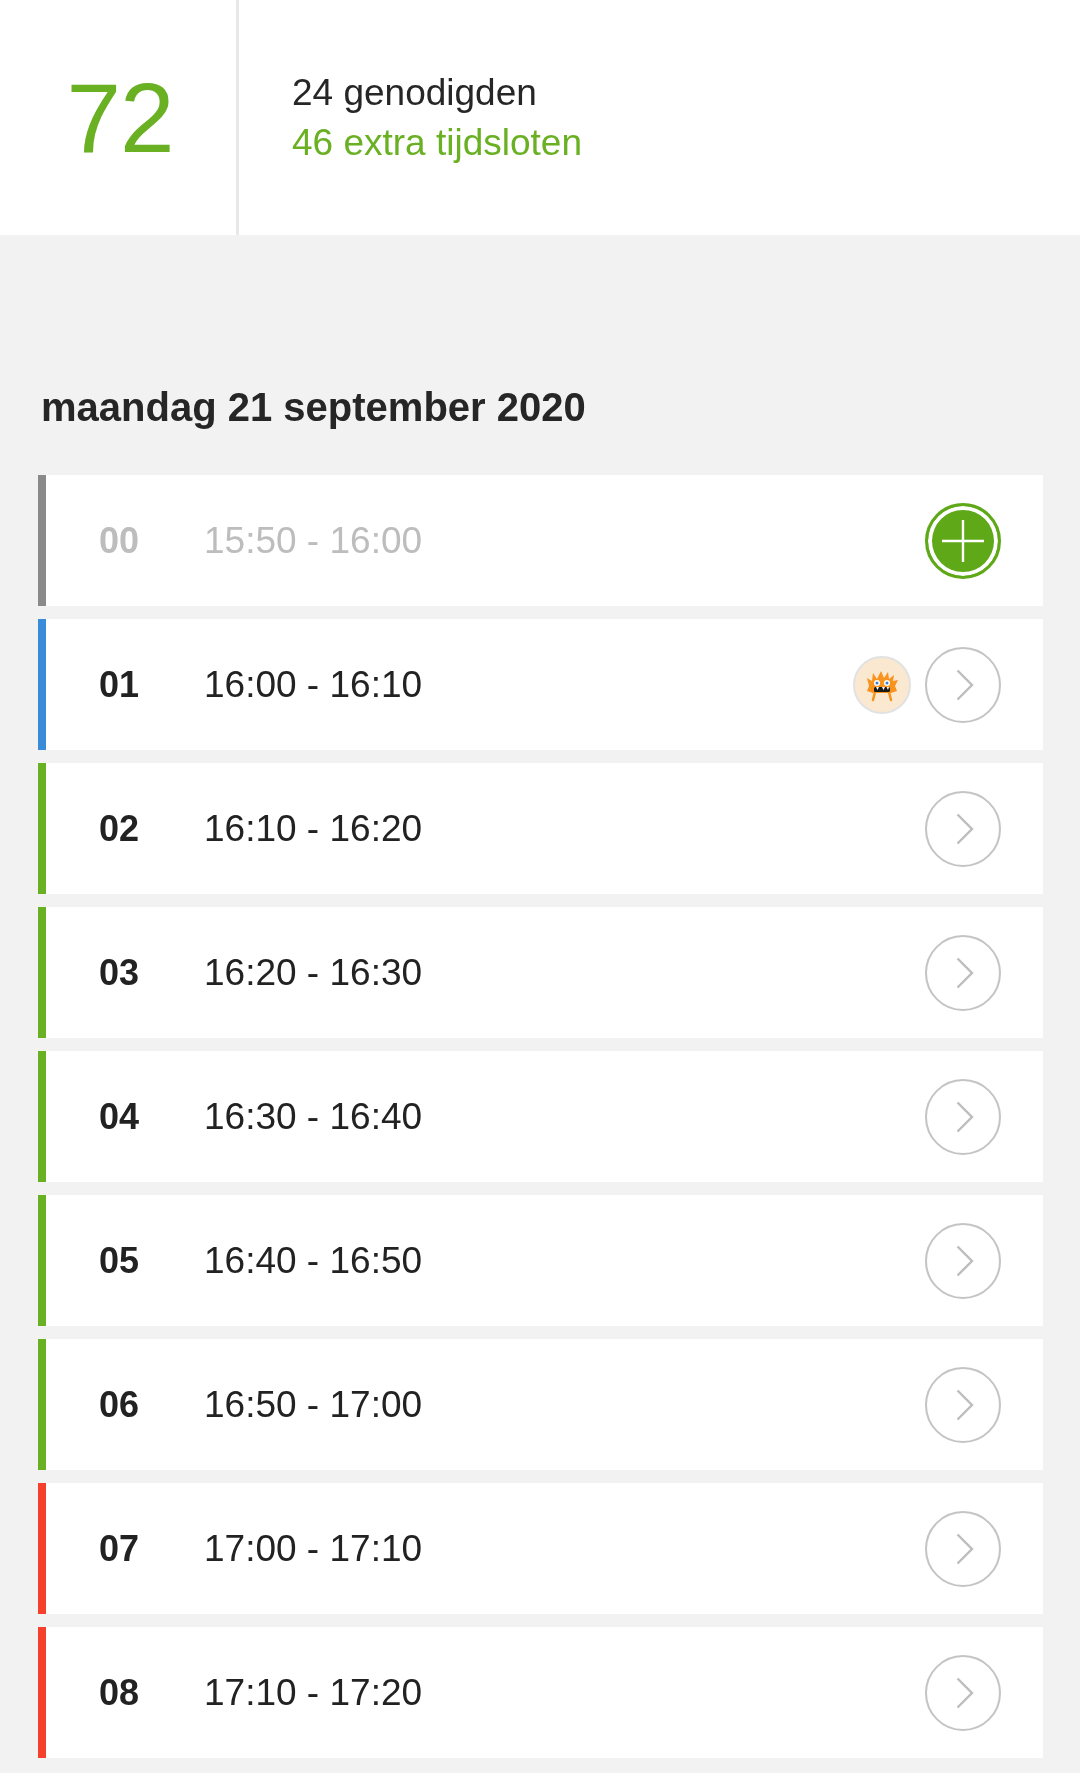  Describe the element at coordinates (313, 540) in the screenshot. I see `slot-time: 15:50 - 16:00` at that location.